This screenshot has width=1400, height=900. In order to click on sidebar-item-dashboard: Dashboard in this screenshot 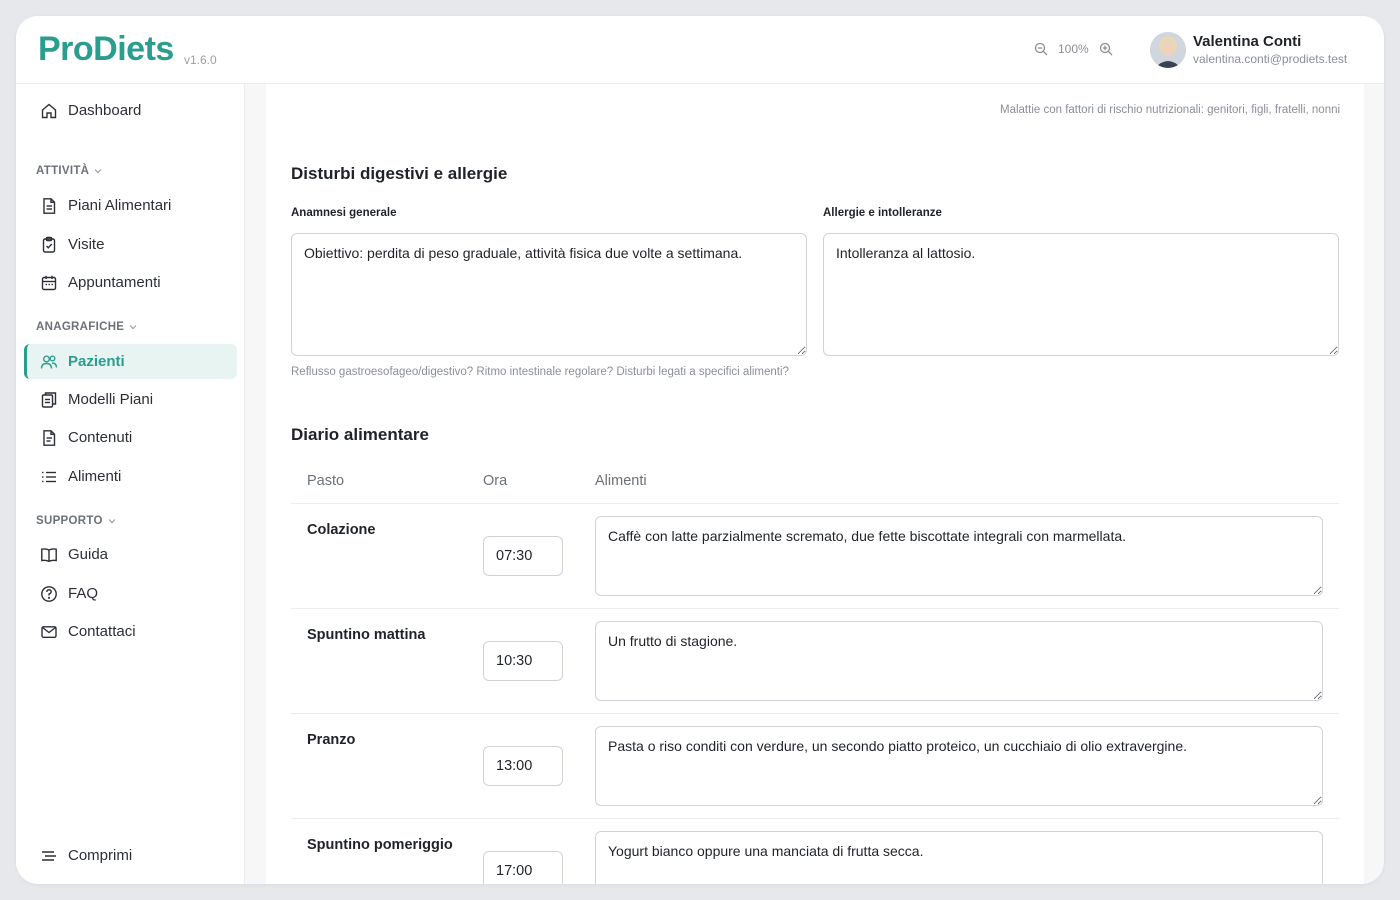, I will do `click(130, 110)`.